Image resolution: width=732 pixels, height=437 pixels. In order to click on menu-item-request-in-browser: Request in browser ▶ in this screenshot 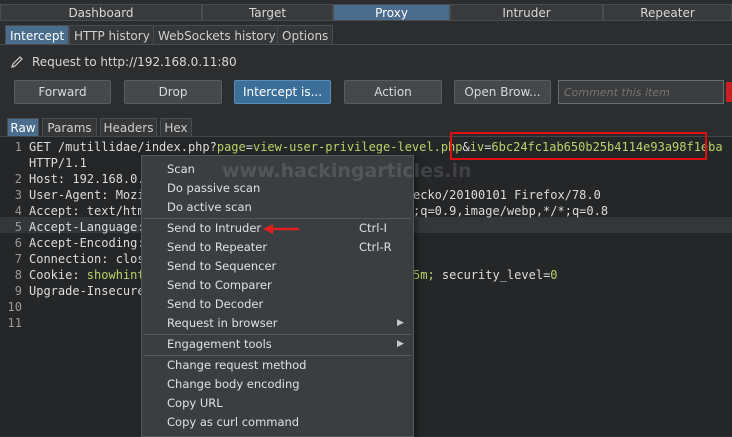, I will do `click(277, 323)`.